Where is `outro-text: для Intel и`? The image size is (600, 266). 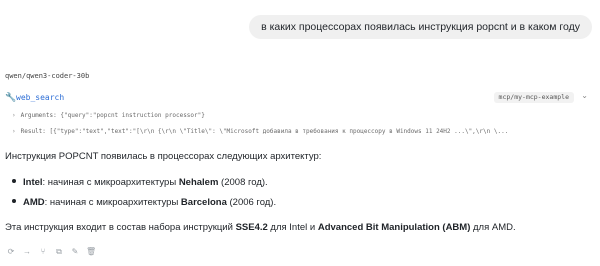
outro-text: для Intel и is located at coordinates (292, 227).